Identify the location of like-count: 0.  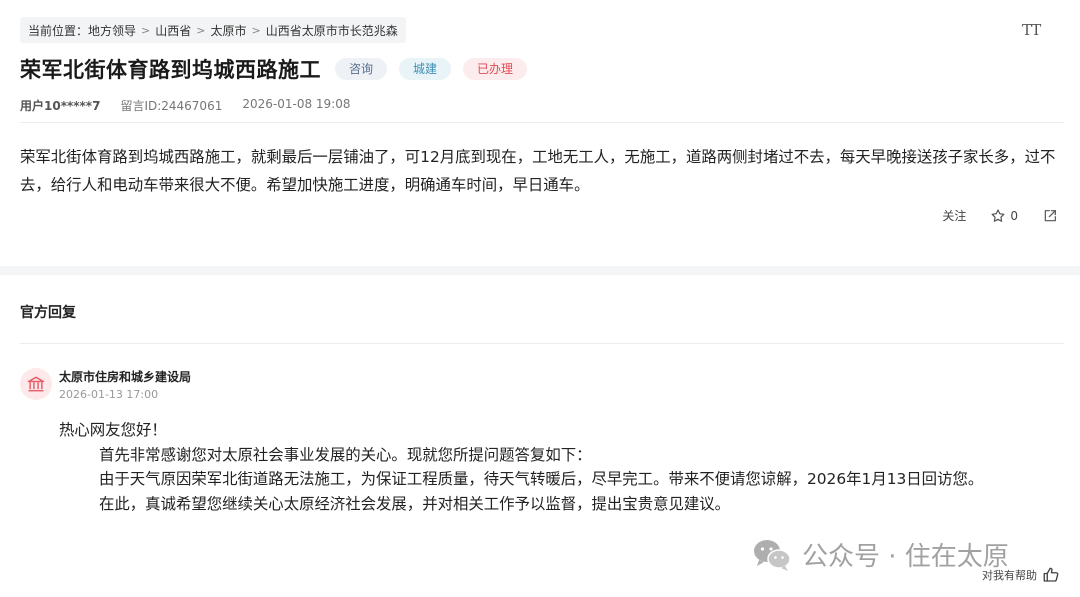
(1014, 215).